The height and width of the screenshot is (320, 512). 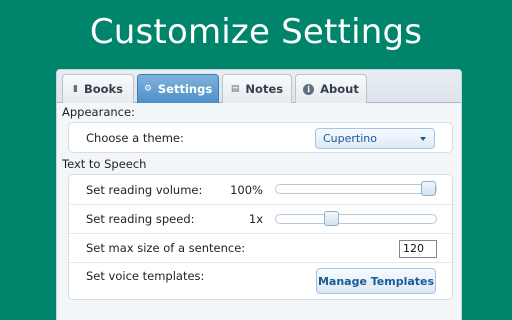 I want to click on volume-label: Set reading volume:, so click(x=144, y=189).